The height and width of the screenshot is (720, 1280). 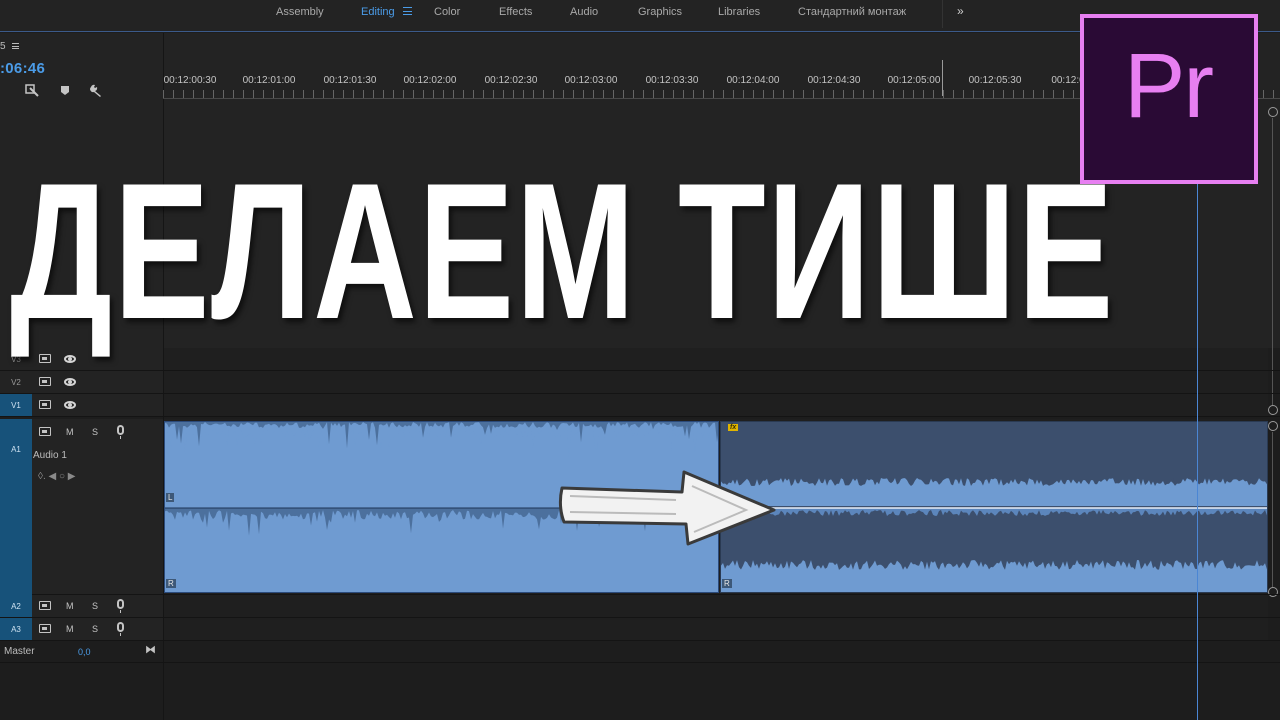 What do you see at coordinates (672, 80) in the screenshot?
I see `ruler-label: 00:12:03:30` at bounding box center [672, 80].